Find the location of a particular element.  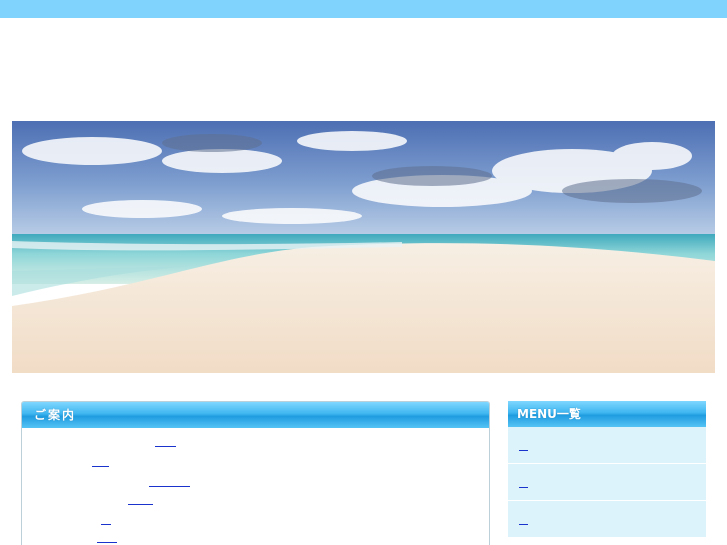

menu-panel: MENU一覧 is located at coordinates (607, 473).